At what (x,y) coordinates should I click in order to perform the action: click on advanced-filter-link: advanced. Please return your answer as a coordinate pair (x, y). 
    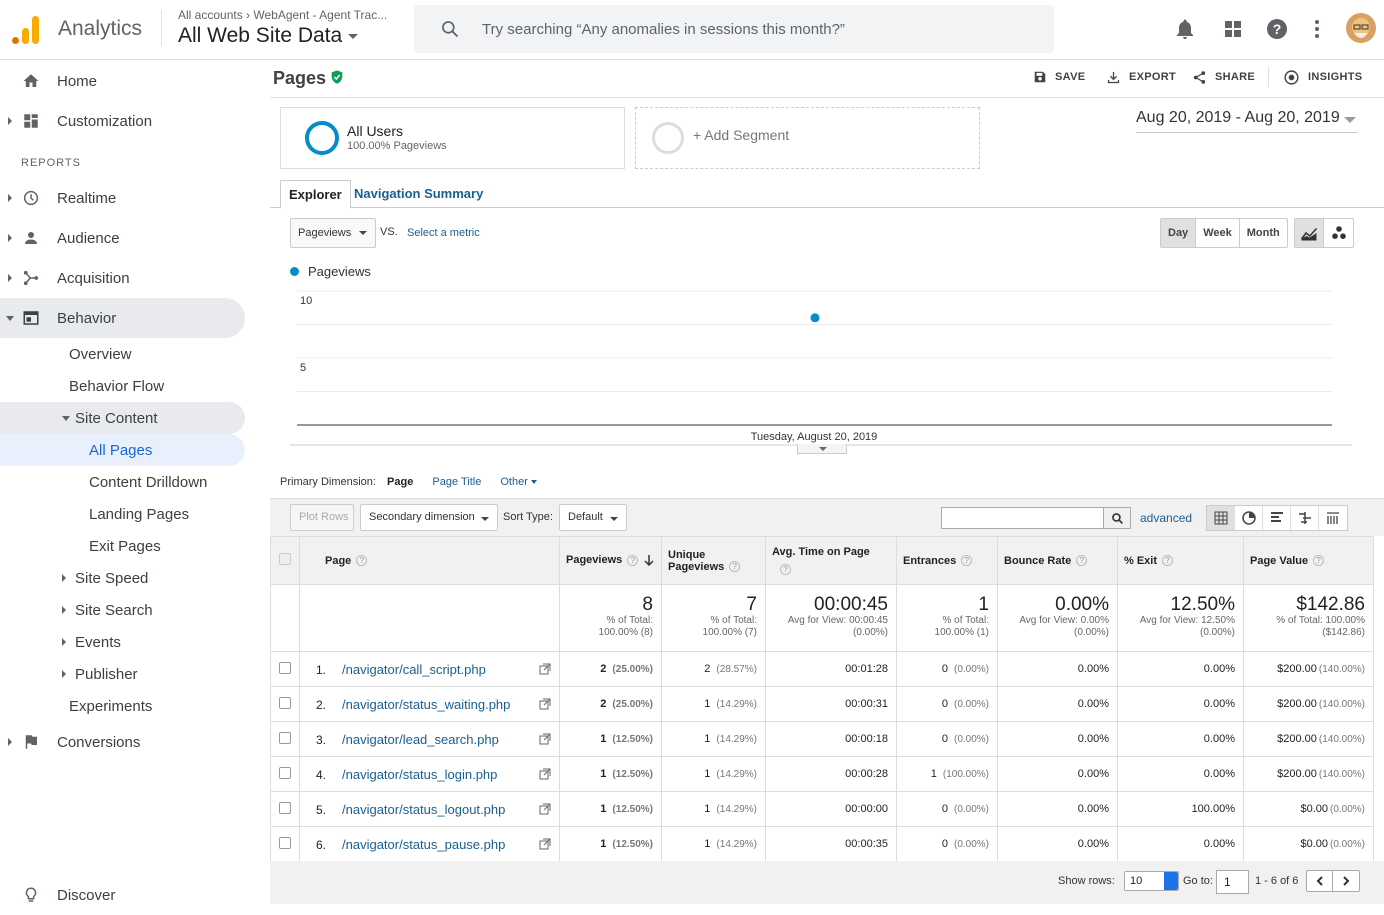
    Looking at the image, I should click on (1166, 518).